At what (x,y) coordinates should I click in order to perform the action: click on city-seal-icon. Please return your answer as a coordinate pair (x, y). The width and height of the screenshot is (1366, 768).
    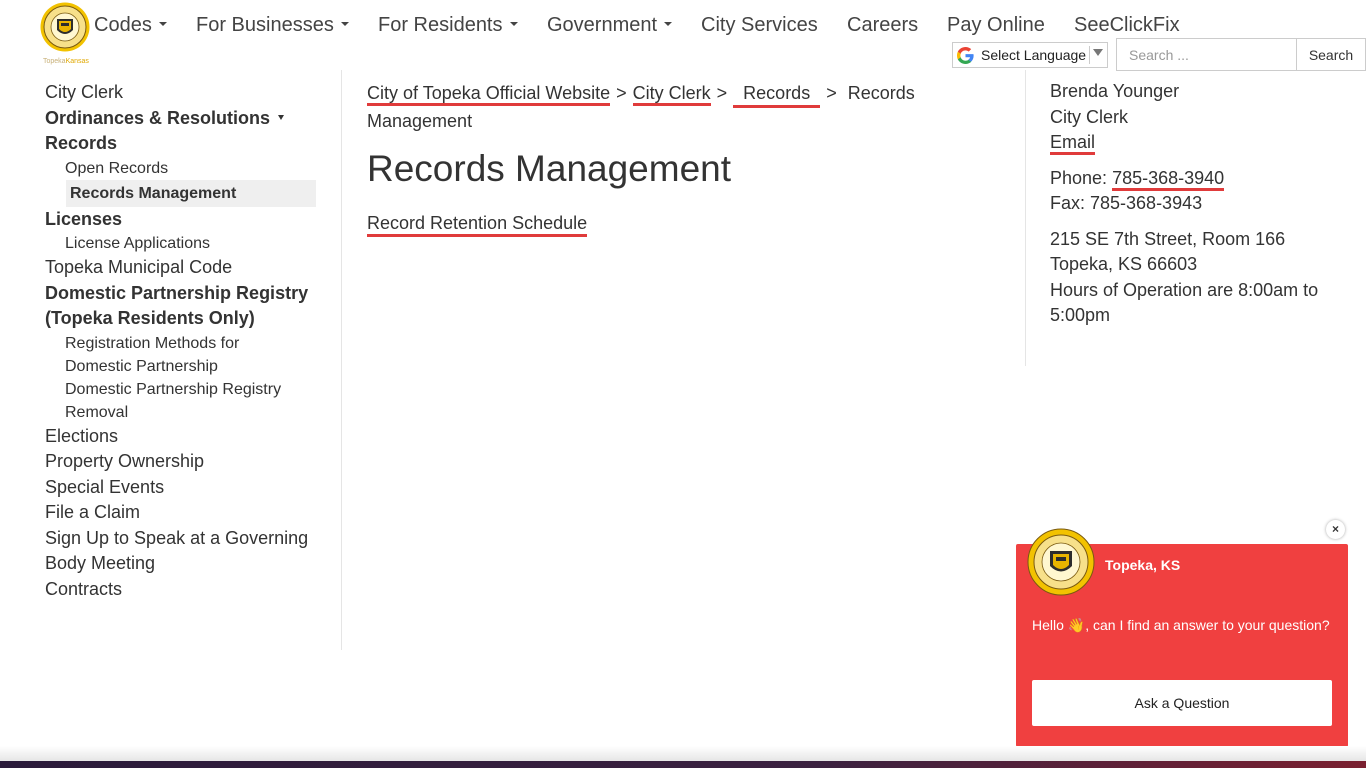
    Looking at the image, I should click on (65, 27).